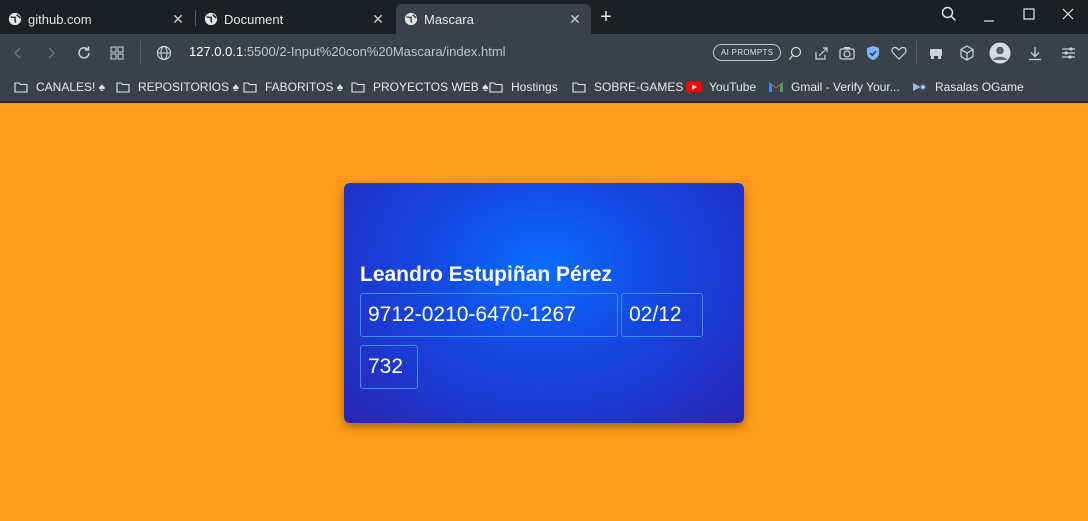  What do you see at coordinates (606, 17) in the screenshot?
I see `new-tab-button: +` at bounding box center [606, 17].